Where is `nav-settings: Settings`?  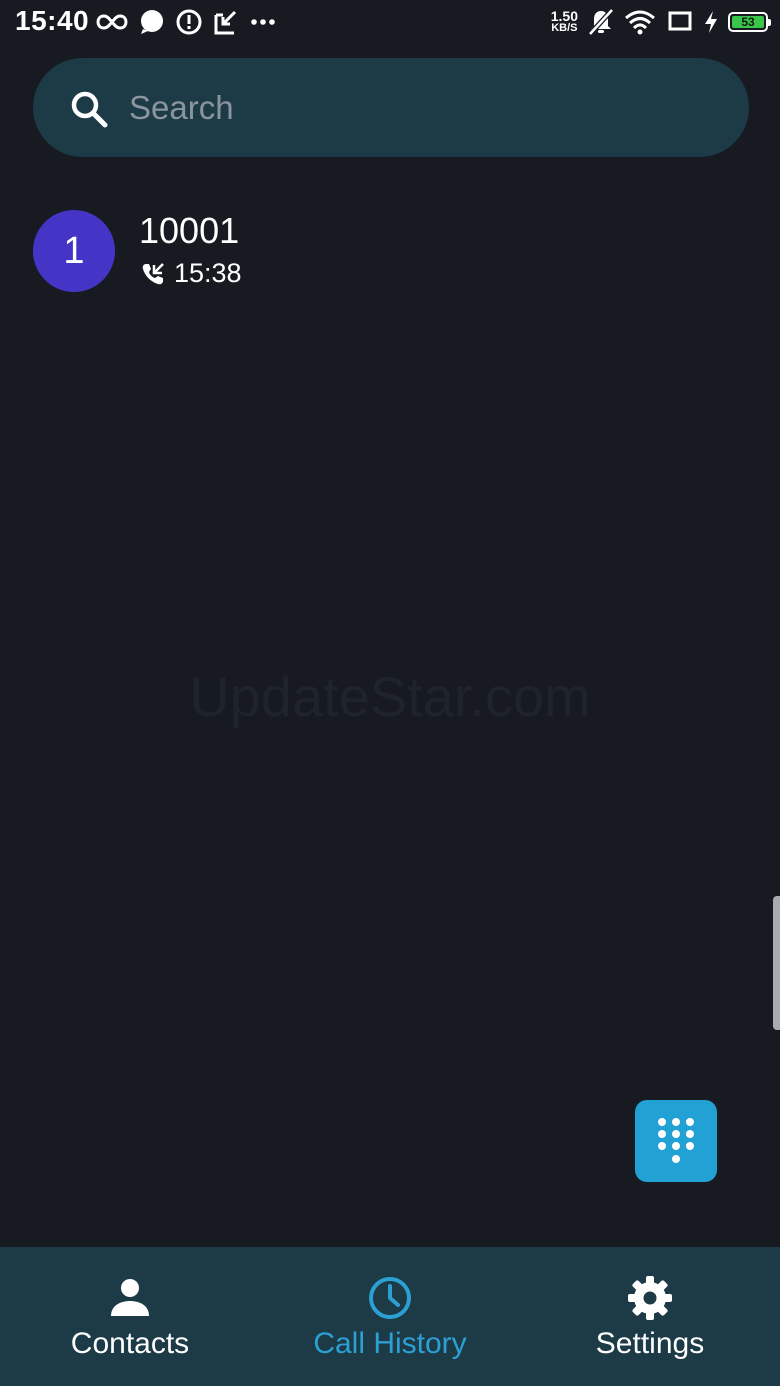 nav-settings: Settings is located at coordinates (650, 1316).